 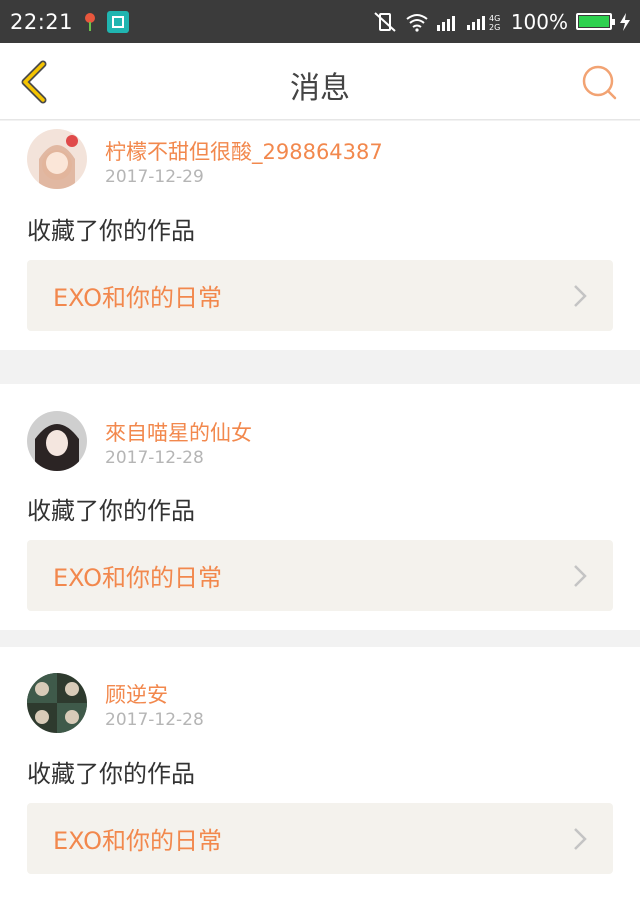 I want to click on svg-text: 4G, so click(x=494, y=18).